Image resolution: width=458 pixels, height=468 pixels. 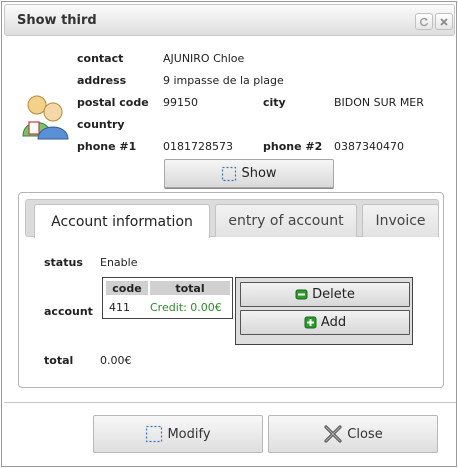 I want to click on close-x-icon, so click(x=333, y=434).